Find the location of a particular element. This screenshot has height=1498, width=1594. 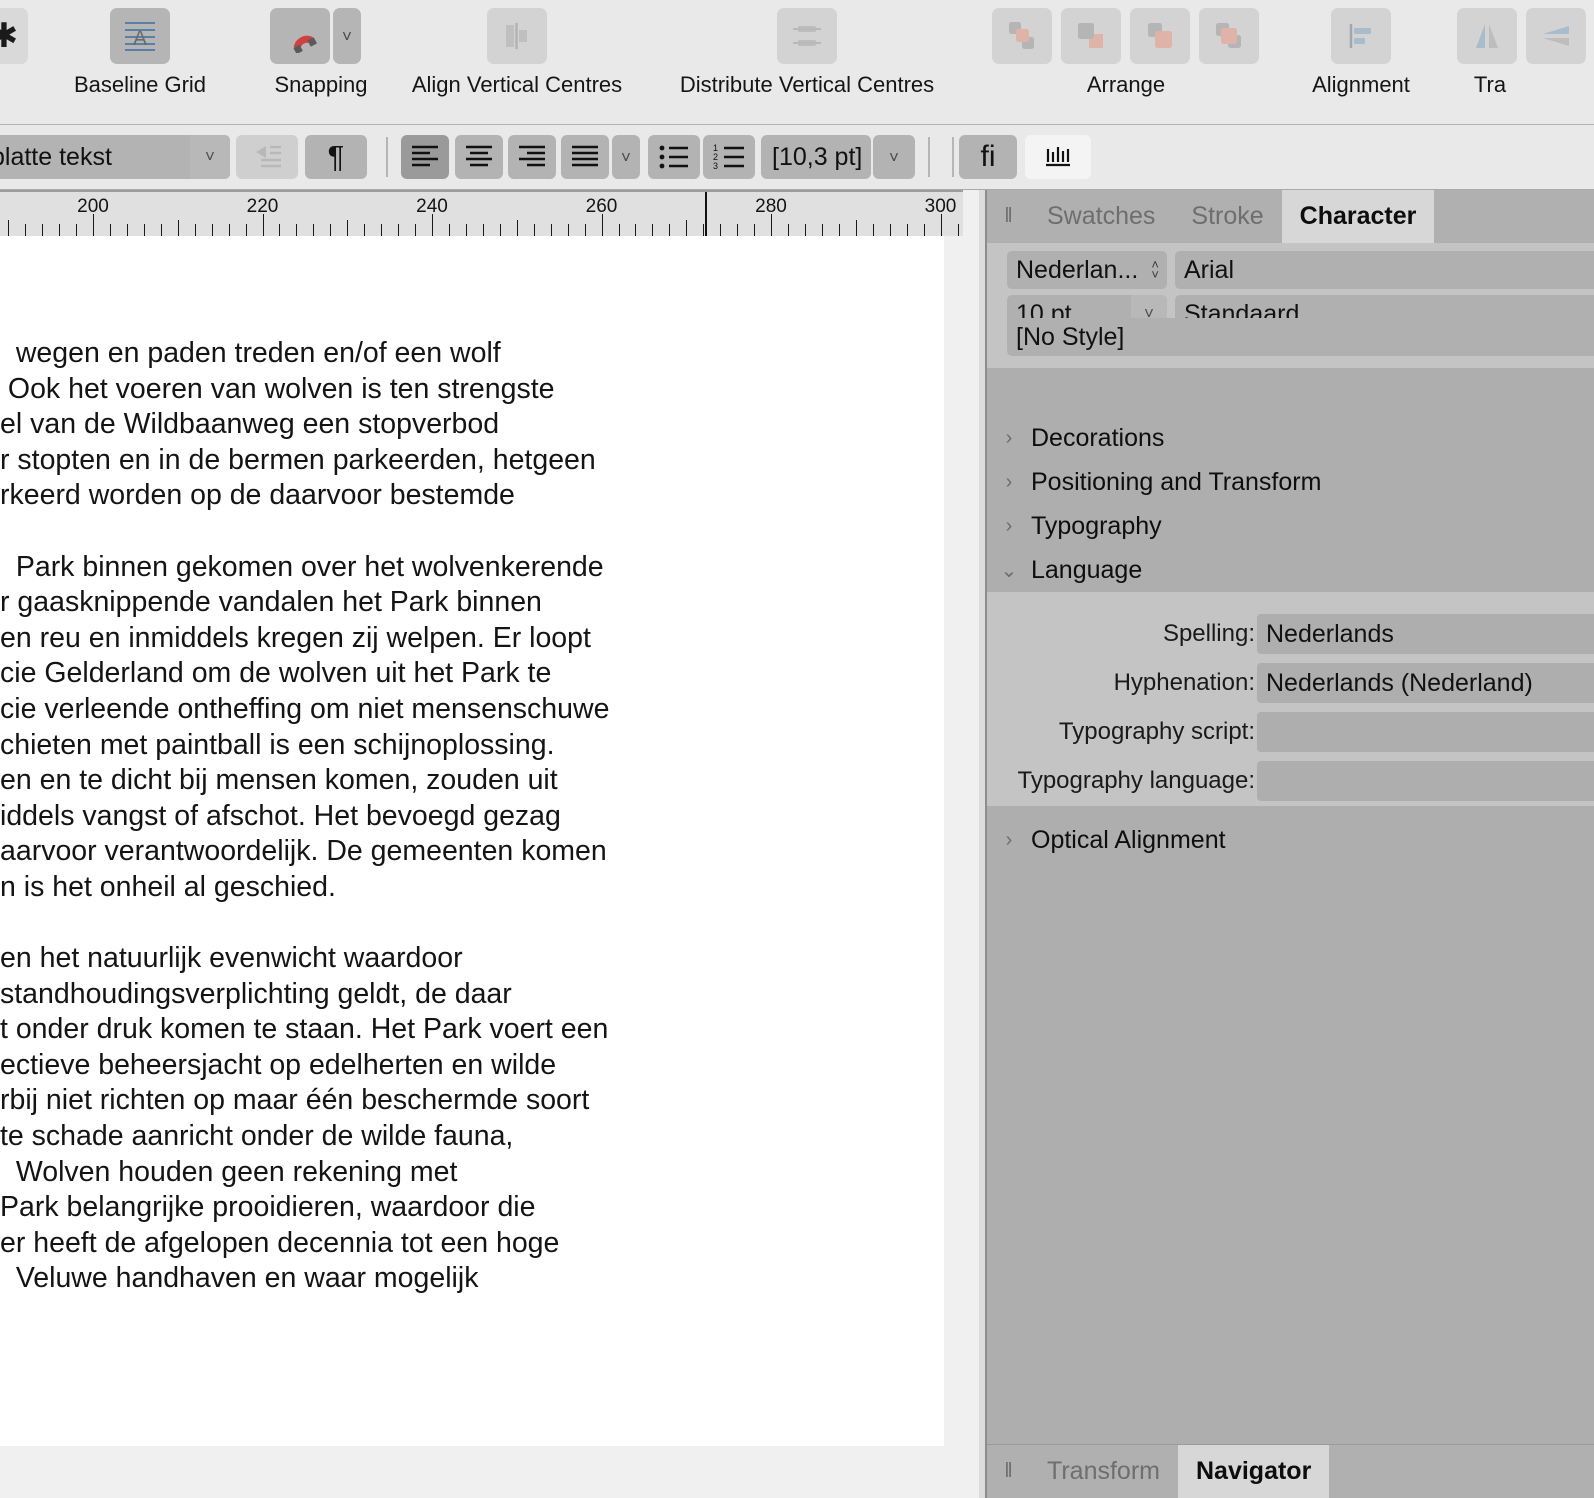

bottom-panel-grip-icon: ‖ is located at coordinates (1008, 1471).